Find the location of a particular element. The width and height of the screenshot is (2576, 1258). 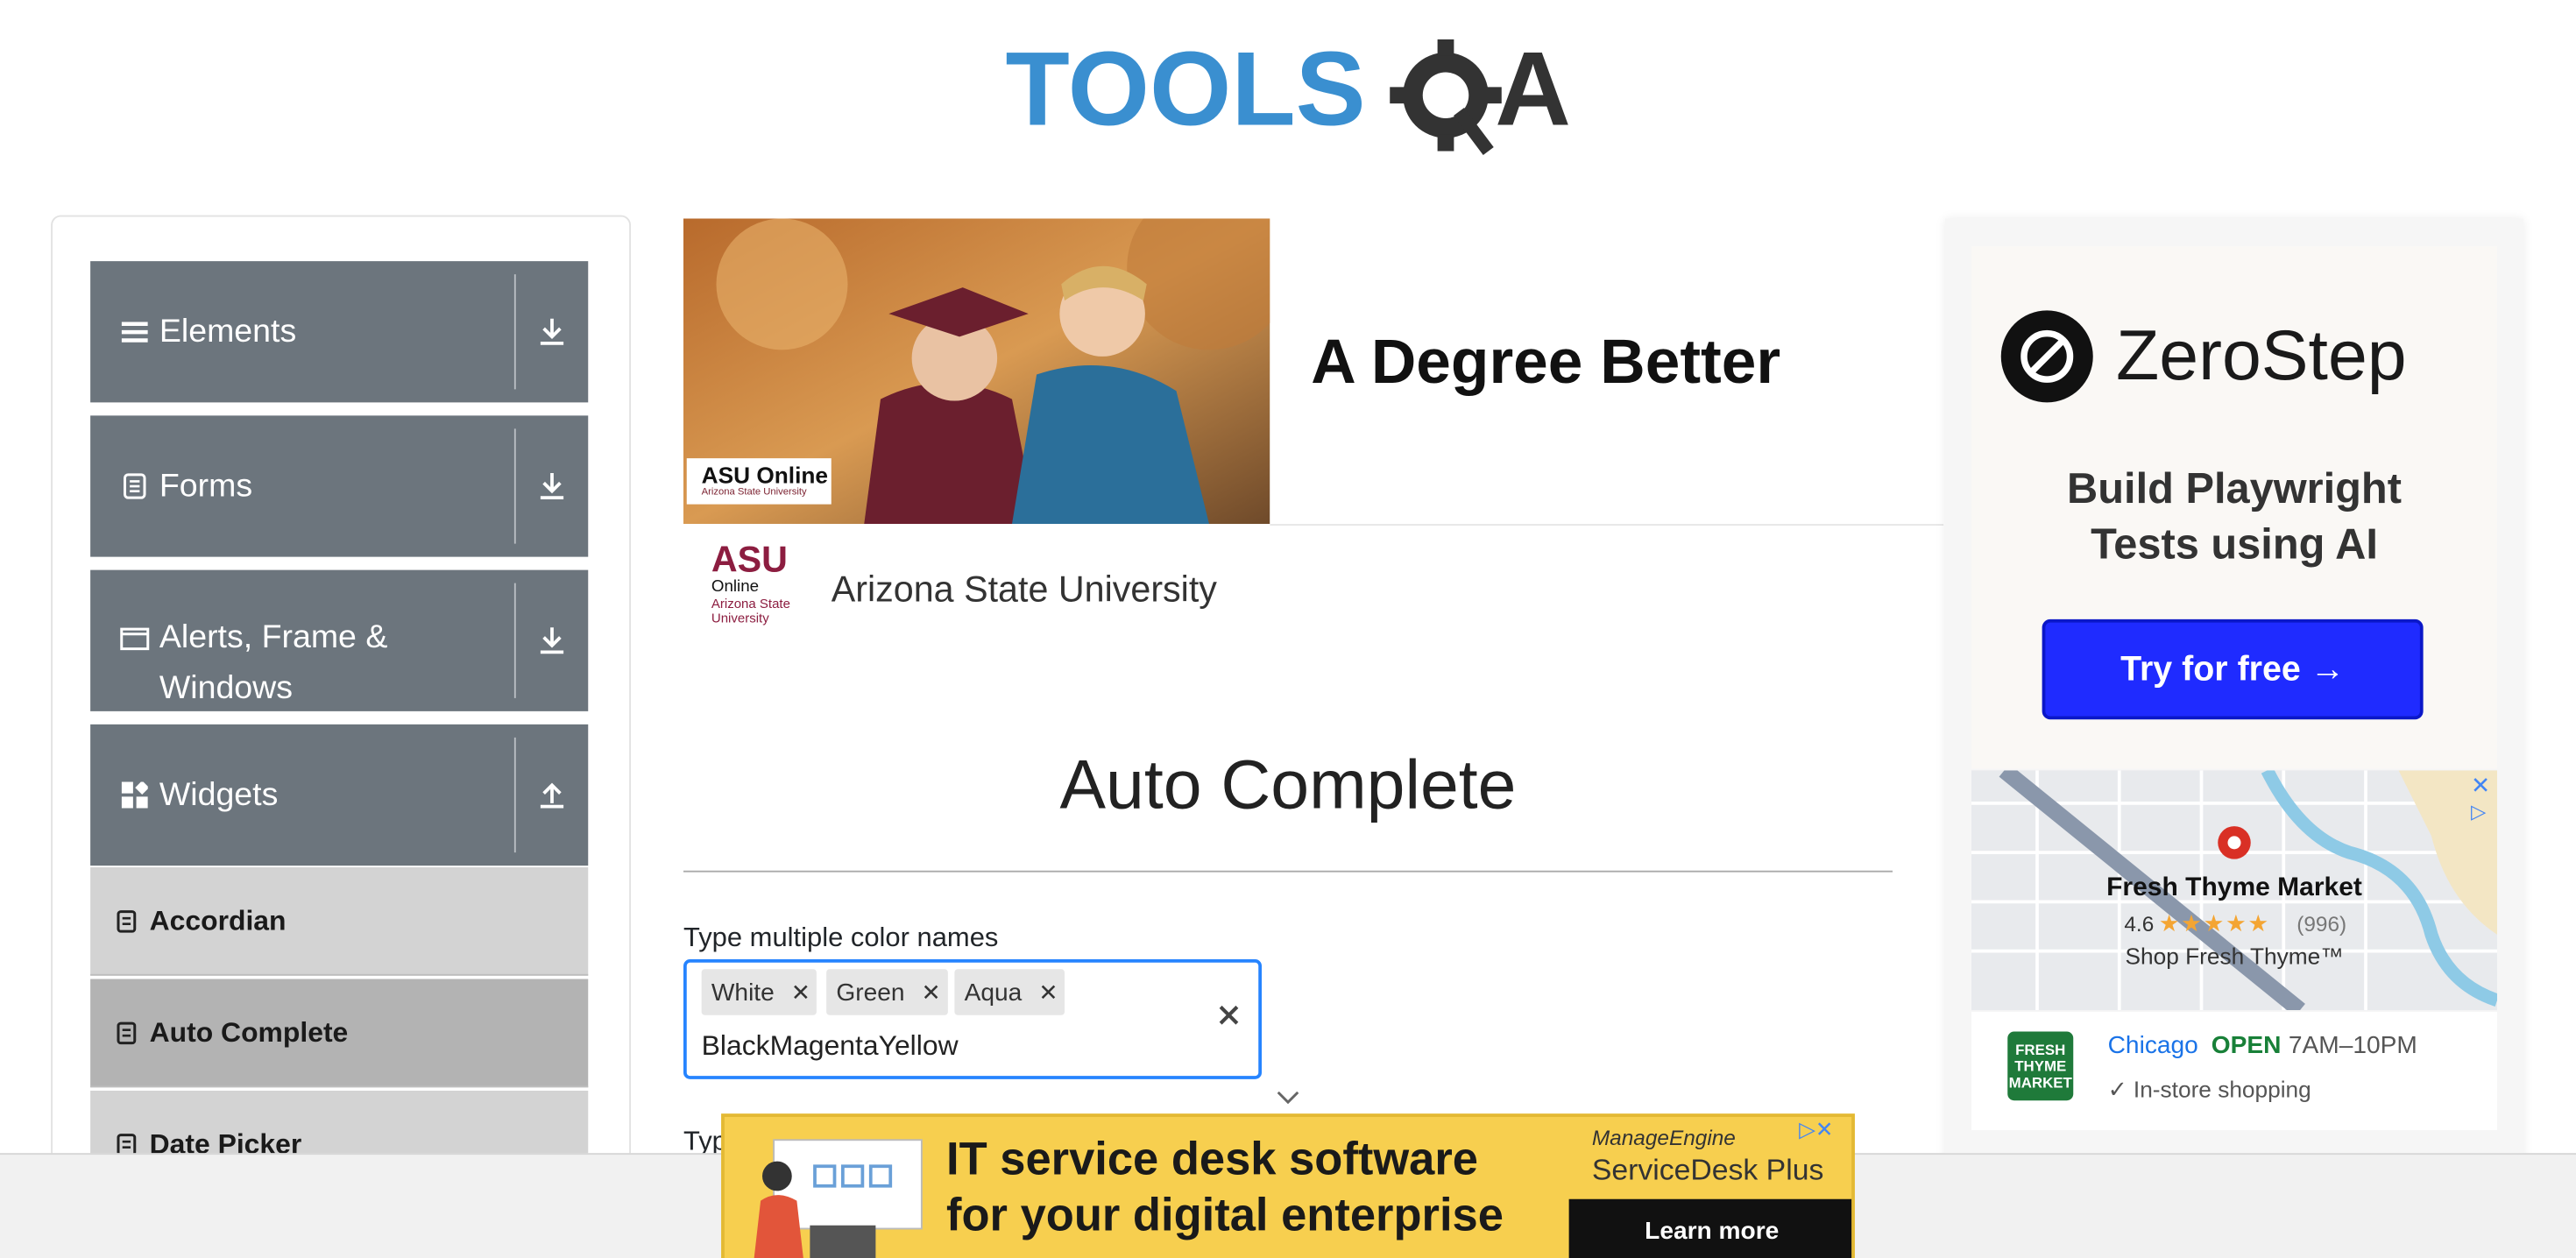

title-divider is located at coordinates (1288, 871).